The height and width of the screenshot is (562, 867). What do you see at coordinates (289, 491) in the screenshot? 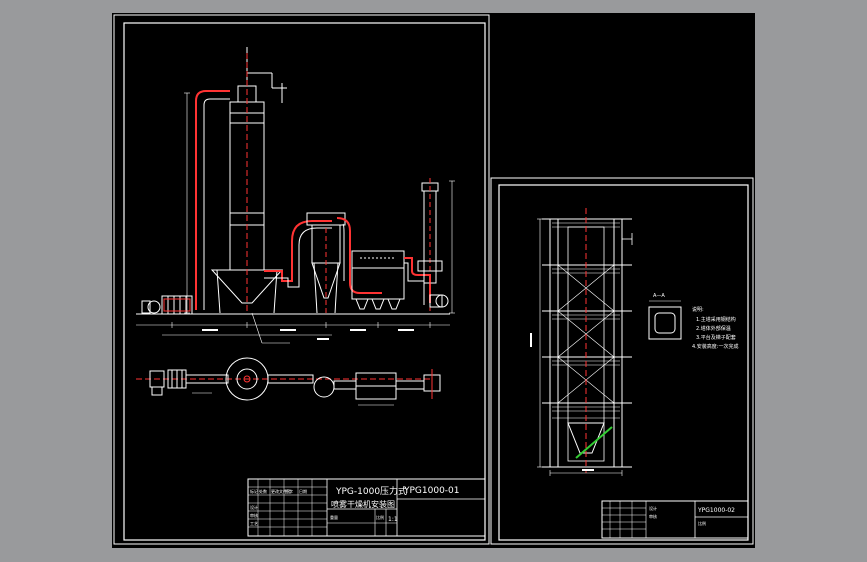
I see `cell-label-sign: 签字` at bounding box center [289, 491].